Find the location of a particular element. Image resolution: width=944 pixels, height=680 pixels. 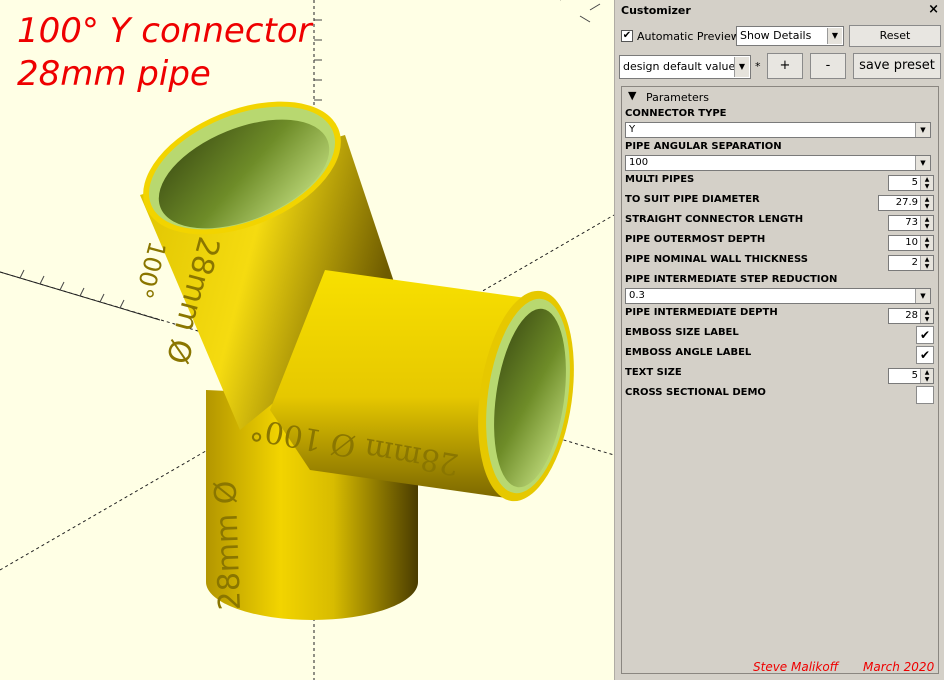

param-label-connector-type: CONNECTOR TYPE is located at coordinates (676, 113).